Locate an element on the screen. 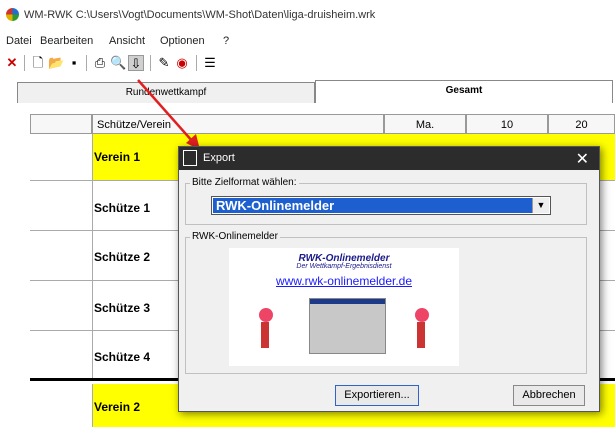  dialog-titlebar: Export ✕ is located at coordinates (389, 158).